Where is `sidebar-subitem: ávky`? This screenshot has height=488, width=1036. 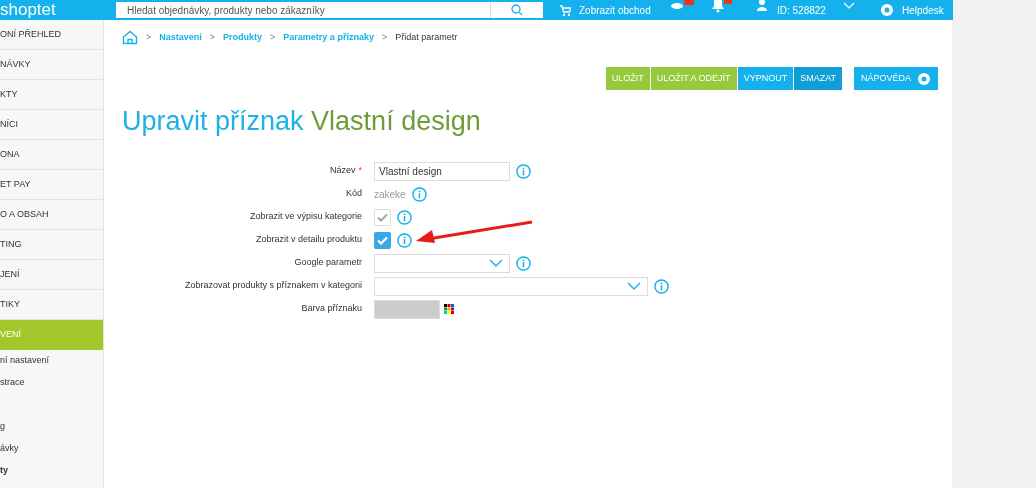
sidebar-subitem: ávky is located at coordinates (51, 449).